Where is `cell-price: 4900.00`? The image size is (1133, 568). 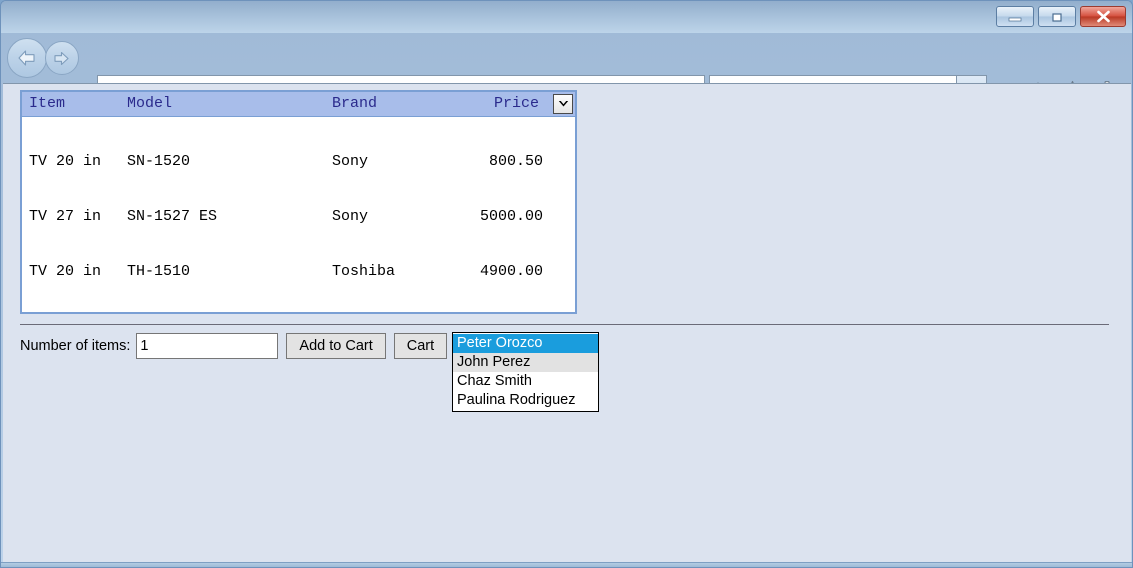
cell-price: 4900.00 is located at coordinates (511, 271).